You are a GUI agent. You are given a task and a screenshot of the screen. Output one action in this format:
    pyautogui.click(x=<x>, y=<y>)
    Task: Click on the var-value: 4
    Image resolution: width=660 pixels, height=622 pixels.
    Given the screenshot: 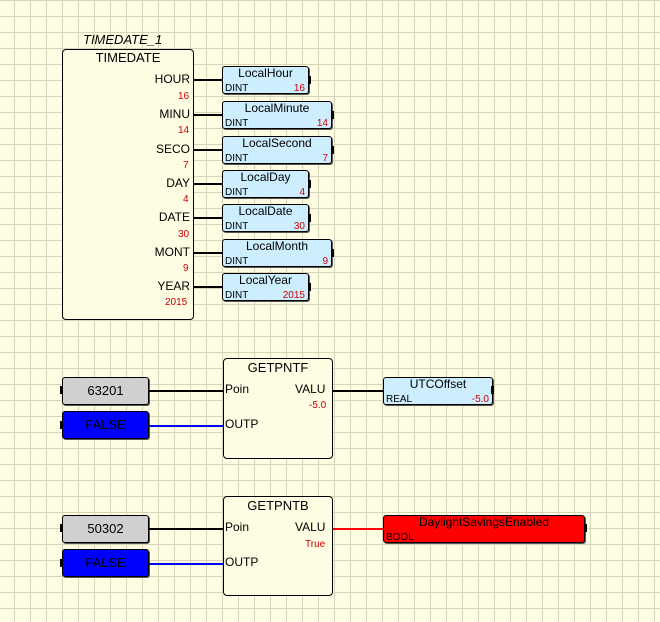 What is the action you would take?
    pyautogui.click(x=302, y=192)
    